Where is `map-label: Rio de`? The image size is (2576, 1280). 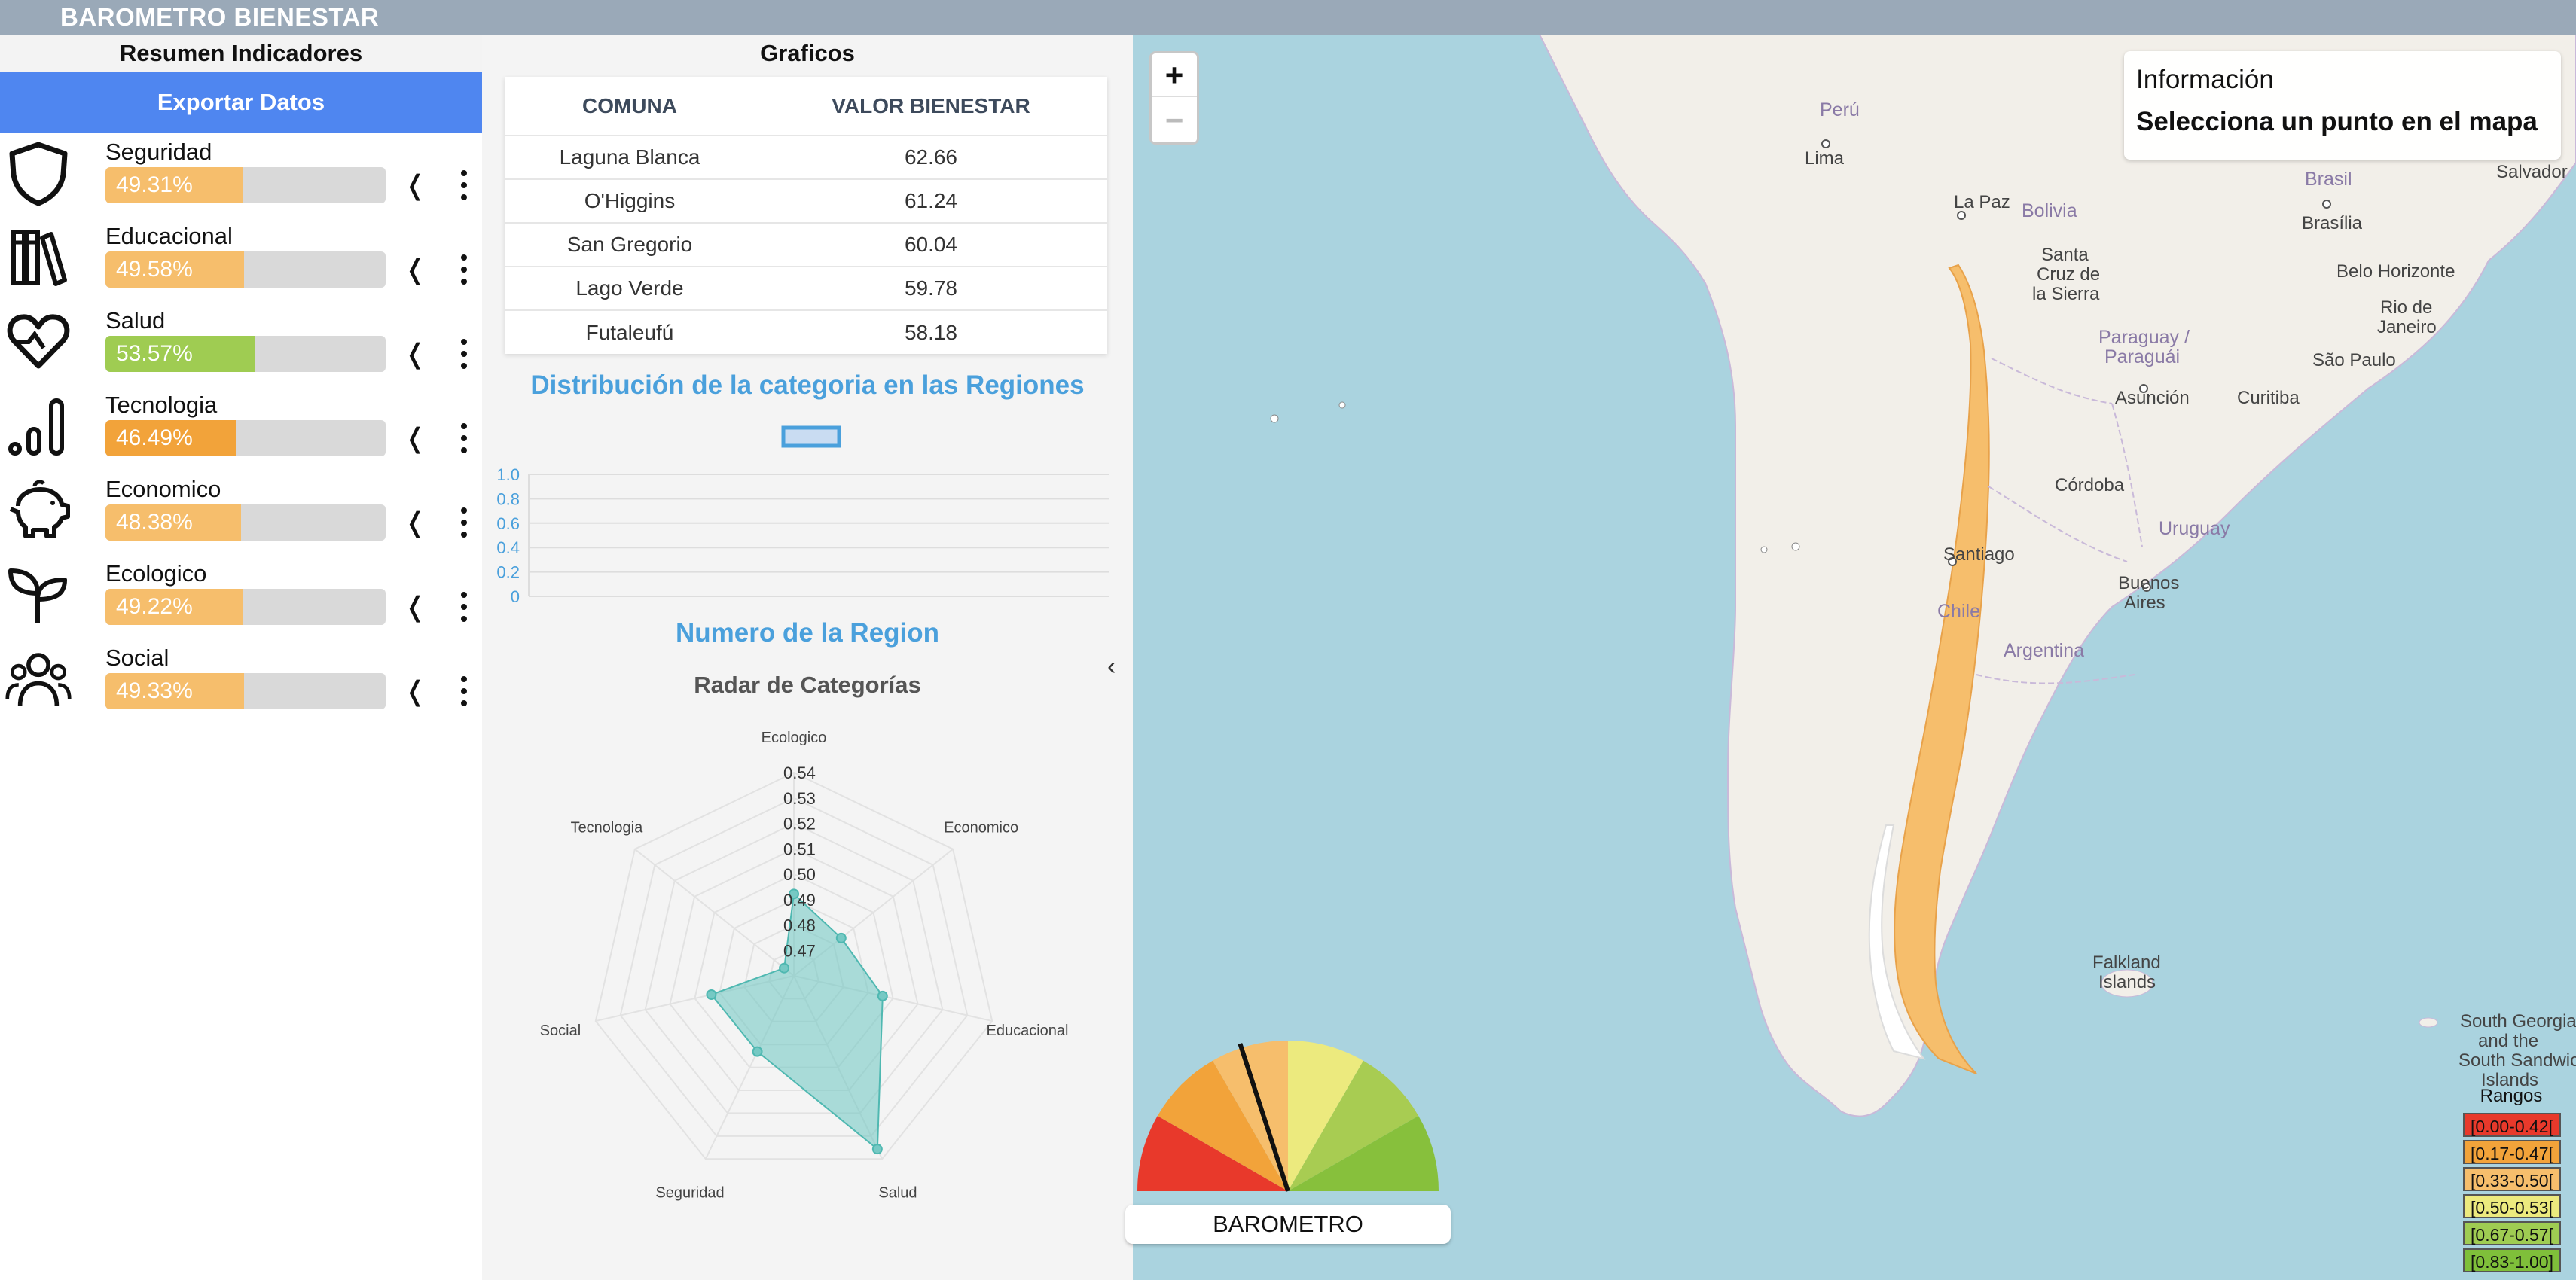
map-label: Rio de is located at coordinates (2406, 307).